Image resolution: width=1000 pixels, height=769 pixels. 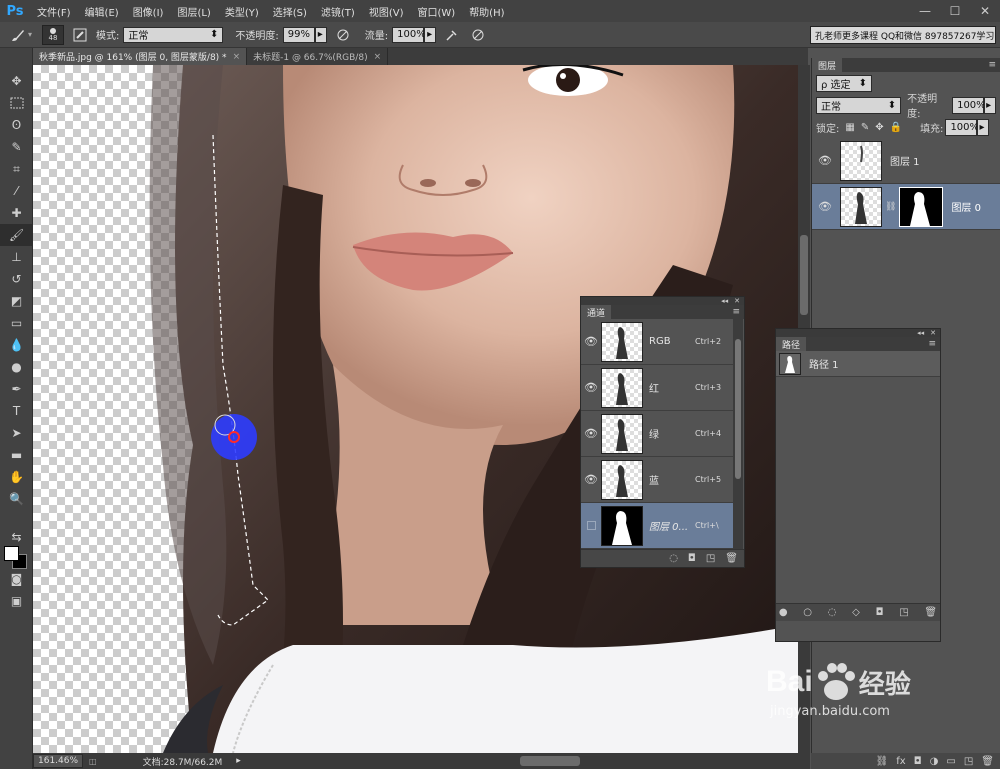 What do you see at coordinates (591, 525) in the screenshot?
I see `visibility-box-icon` at bounding box center [591, 525].